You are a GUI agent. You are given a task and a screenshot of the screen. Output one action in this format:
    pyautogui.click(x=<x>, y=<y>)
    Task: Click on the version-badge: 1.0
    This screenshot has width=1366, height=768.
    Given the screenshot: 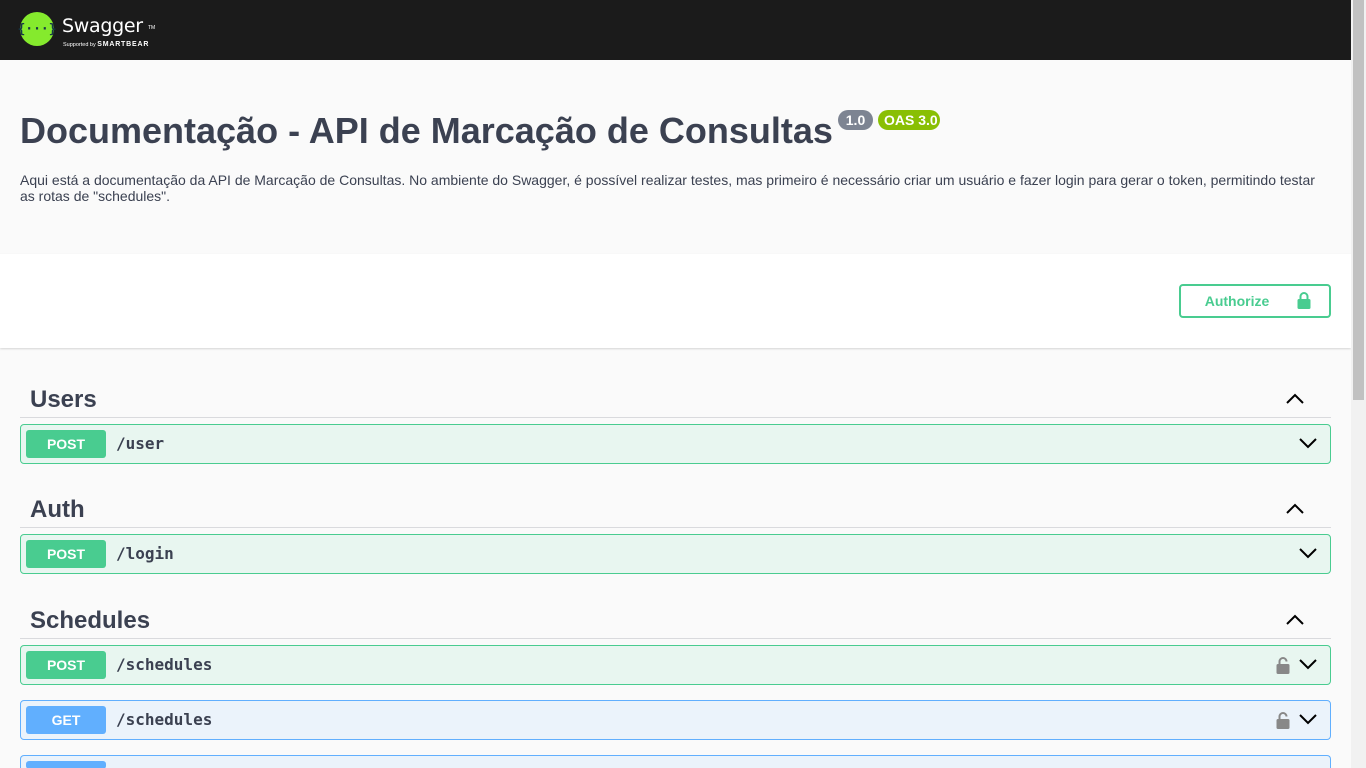 What is the action you would take?
    pyautogui.click(x=855, y=120)
    